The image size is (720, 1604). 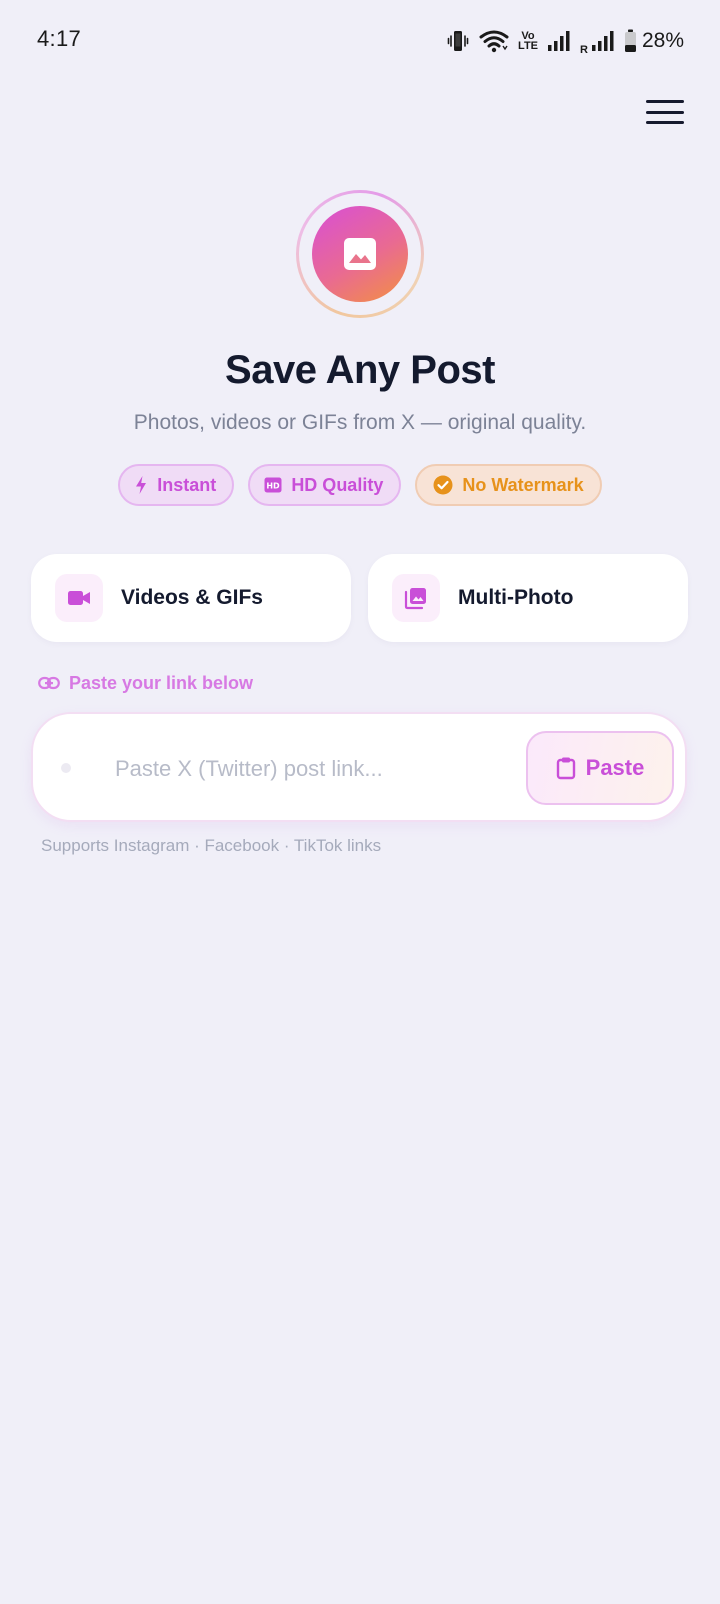 I want to click on battery-icon, so click(x=630, y=40).